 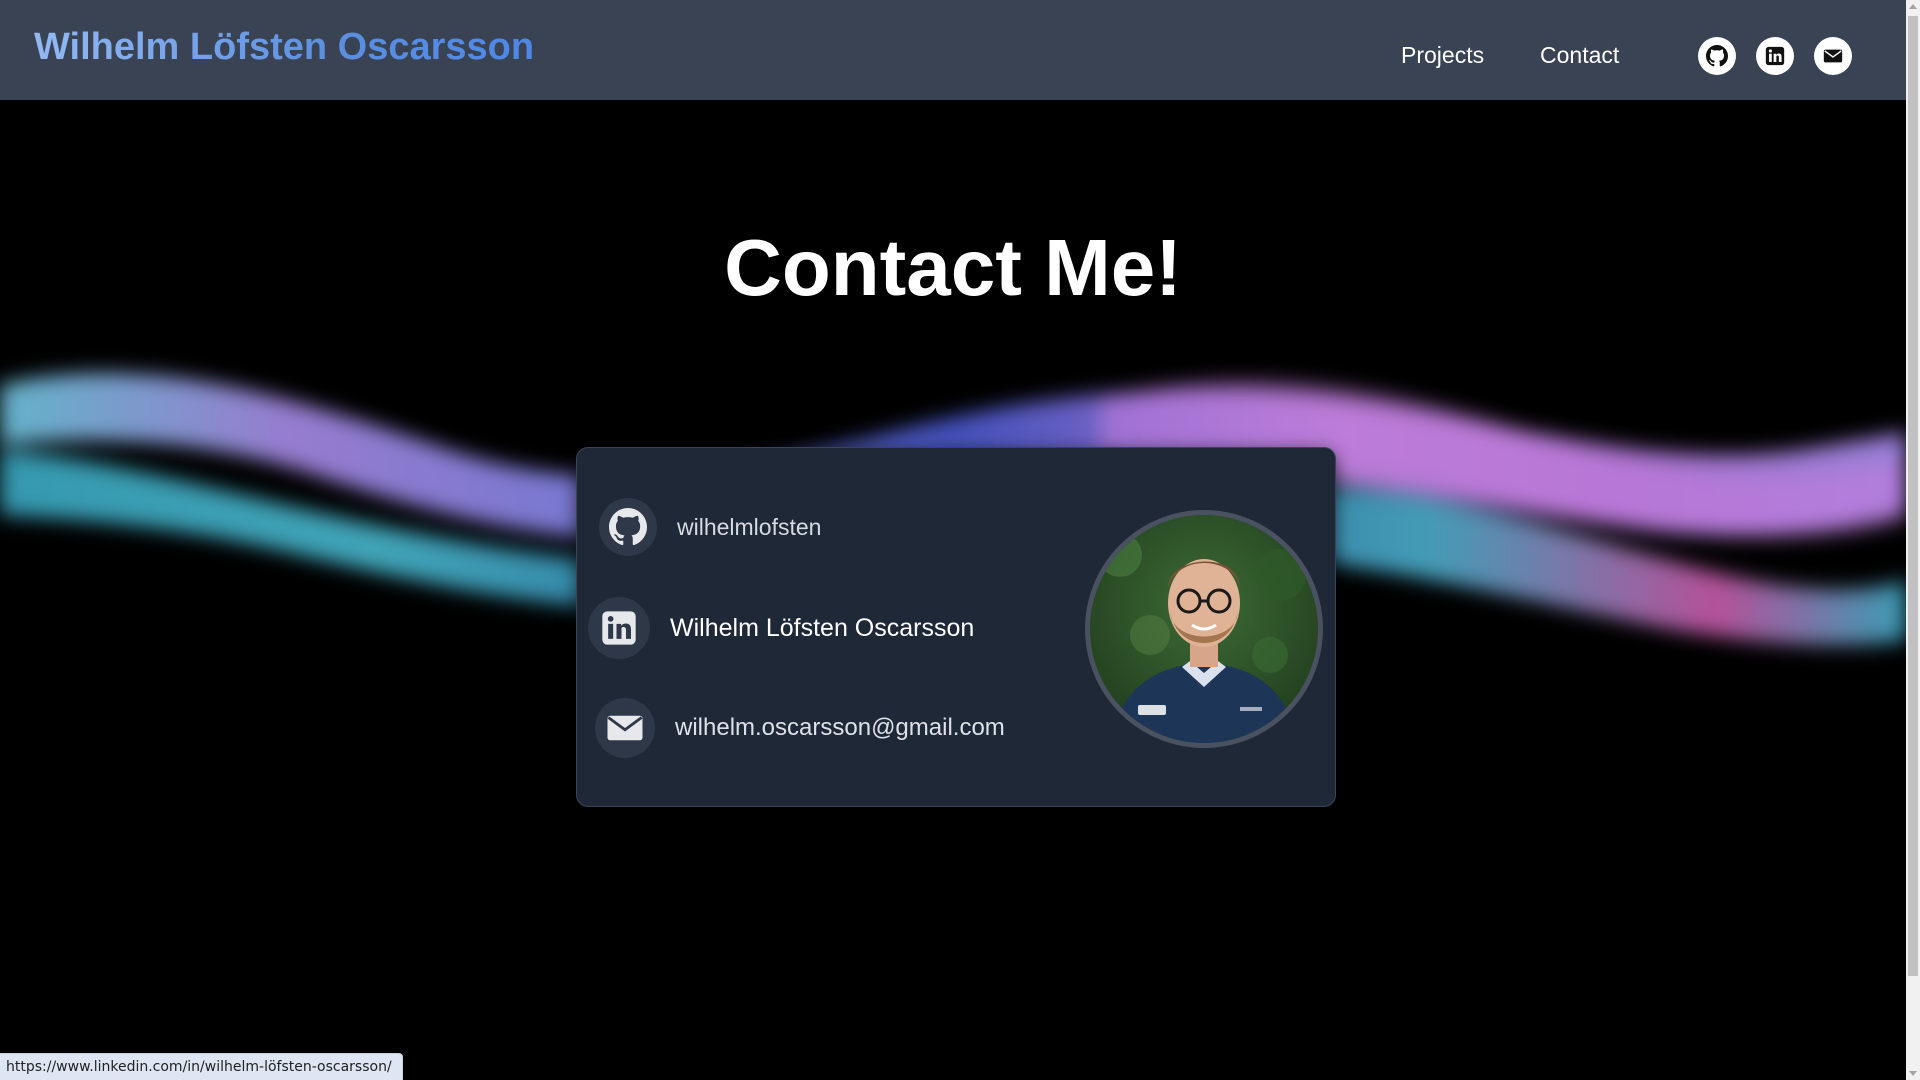 I want to click on profile-avatar, so click(x=1204, y=629).